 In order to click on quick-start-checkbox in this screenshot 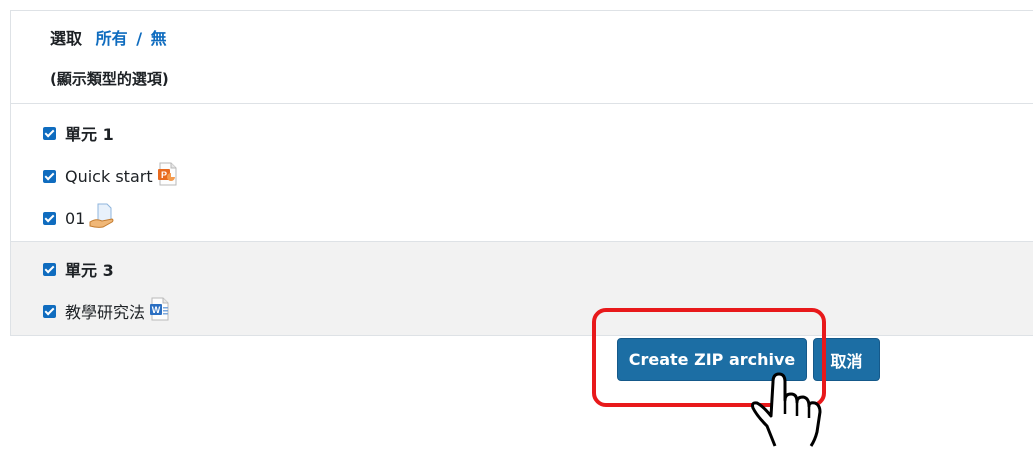, I will do `click(49, 176)`.